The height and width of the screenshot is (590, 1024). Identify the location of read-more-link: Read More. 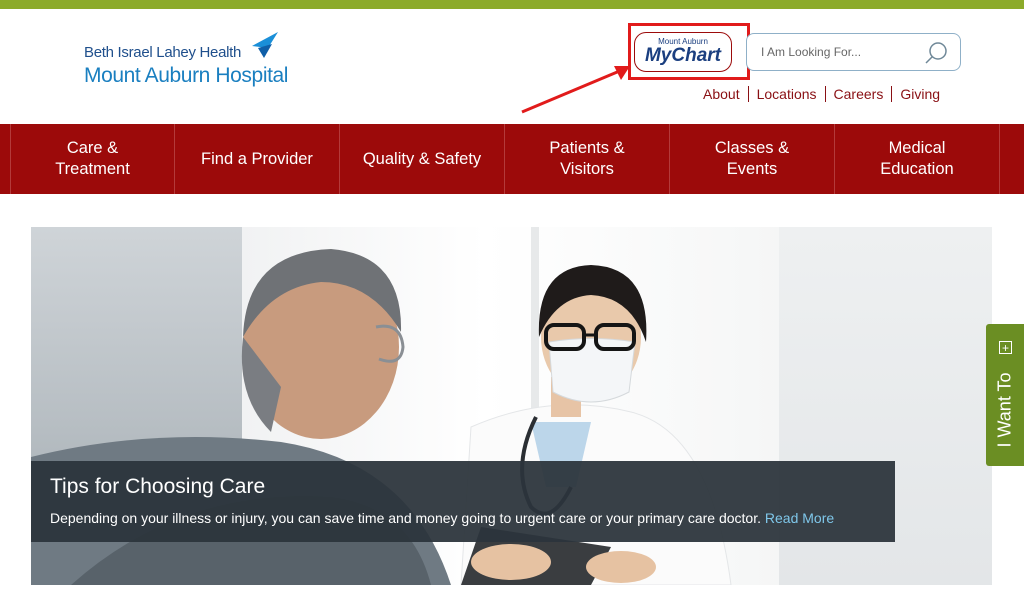
(799, 518).